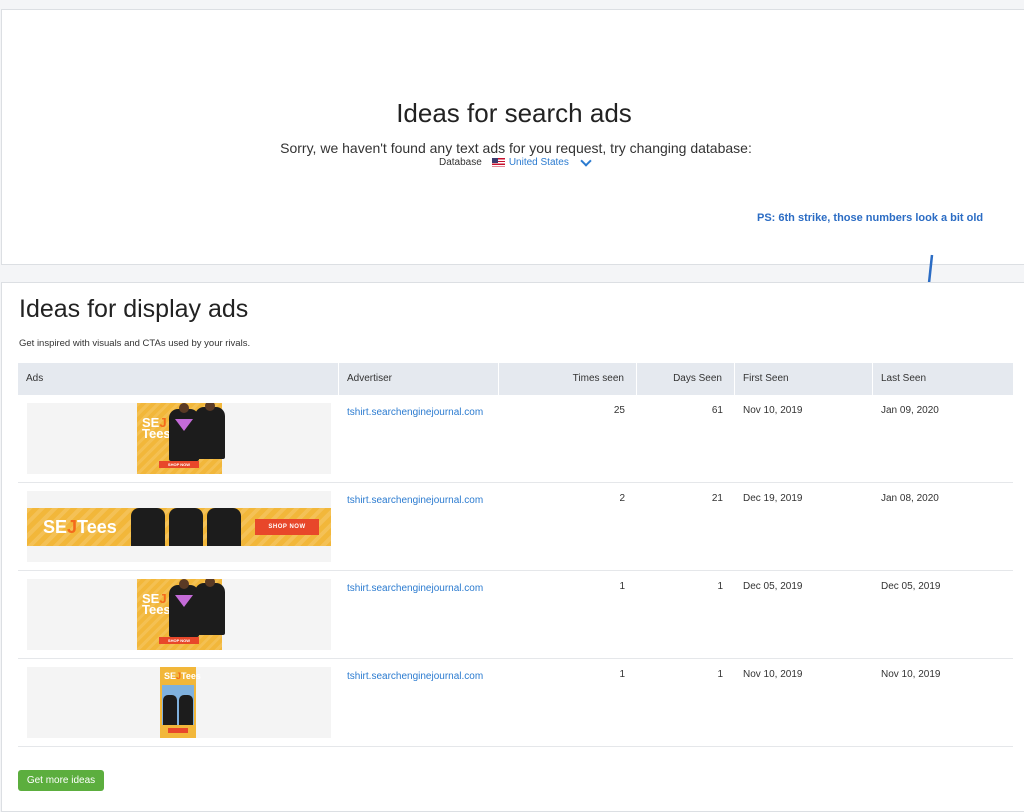 The width and height of the screenshot is (1024, 812). Describe the element at coordinates (911, 586) in the screenshot. I see `last-seen-value: Dec 05, 2019` at that location.